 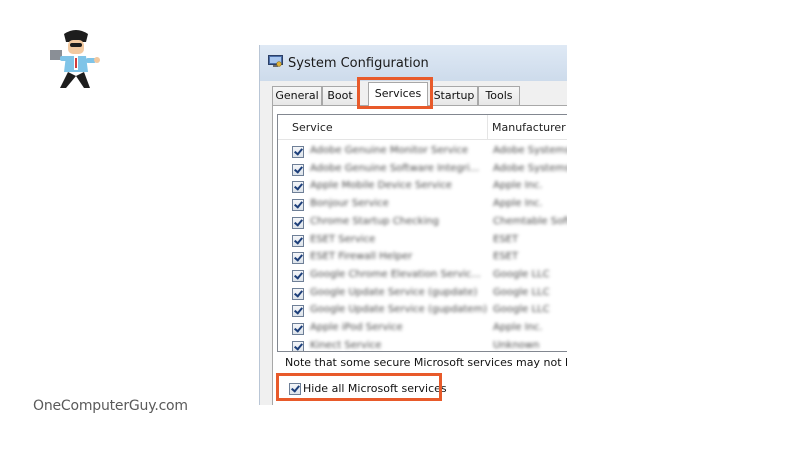 I want to click on tab-startup: Startup, so click(x=454, y=95).